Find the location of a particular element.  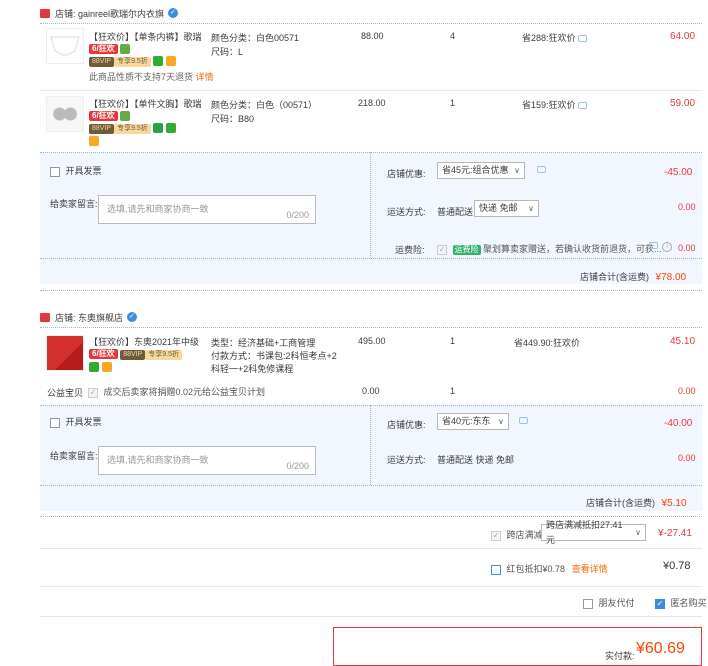

redpacket-checkbox is located at coordinates (496, 569).